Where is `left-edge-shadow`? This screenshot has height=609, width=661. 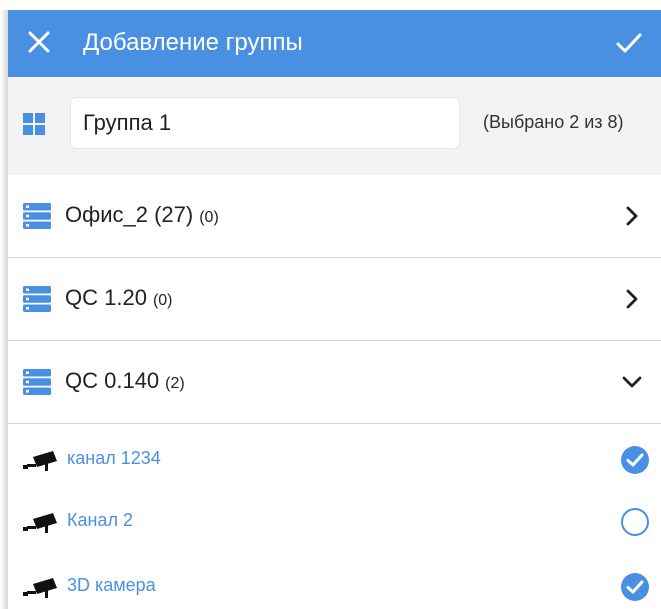
left-edge-shadow is located at coordinates (4, 309).